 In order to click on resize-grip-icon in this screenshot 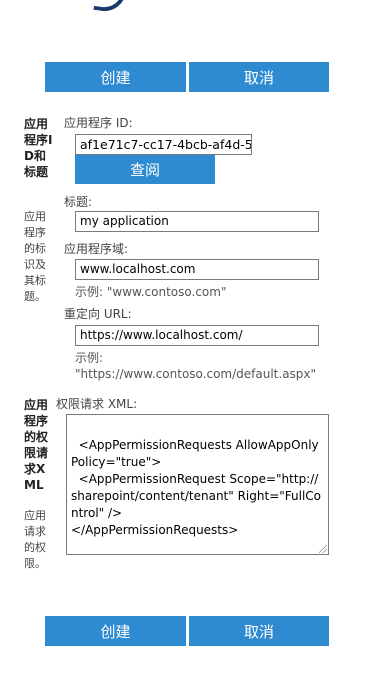, I will do `click(323, 549)`.